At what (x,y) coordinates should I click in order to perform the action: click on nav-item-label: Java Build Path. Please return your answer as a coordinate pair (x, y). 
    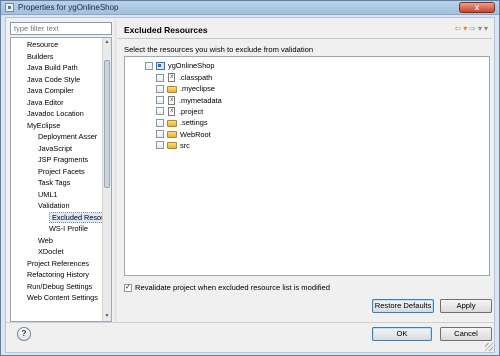
    Looking at the image, I should click on (52, 67).